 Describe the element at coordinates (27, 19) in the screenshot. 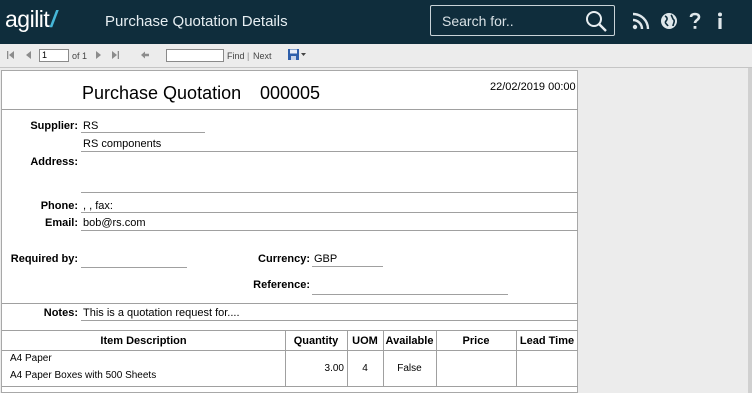

I see `logo-text: agilit` at that location.